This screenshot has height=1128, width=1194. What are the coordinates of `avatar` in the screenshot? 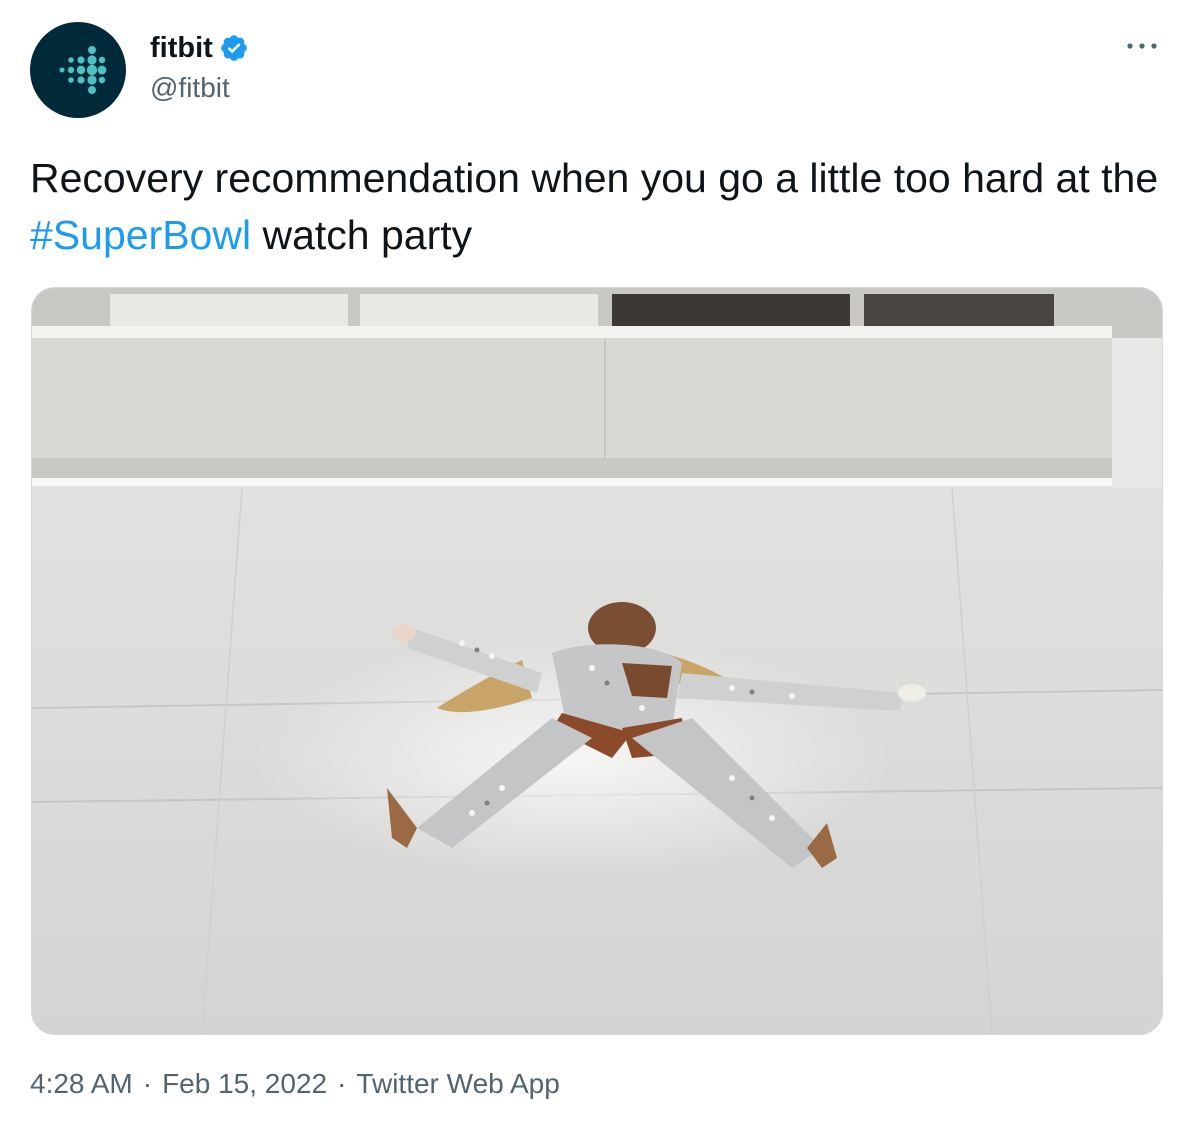 It's located at (78, 70).